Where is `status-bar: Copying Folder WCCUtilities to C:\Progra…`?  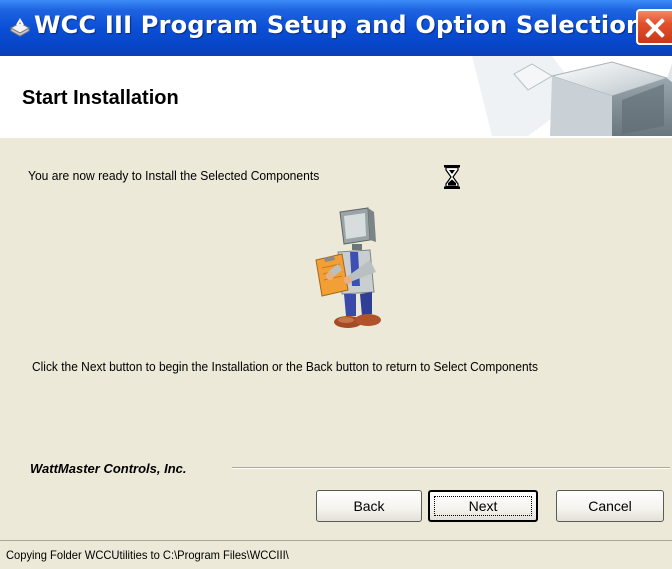
status-bar: Copying Folder WCCUtilities to C:\Progra… is located at coordinates (336, 554).